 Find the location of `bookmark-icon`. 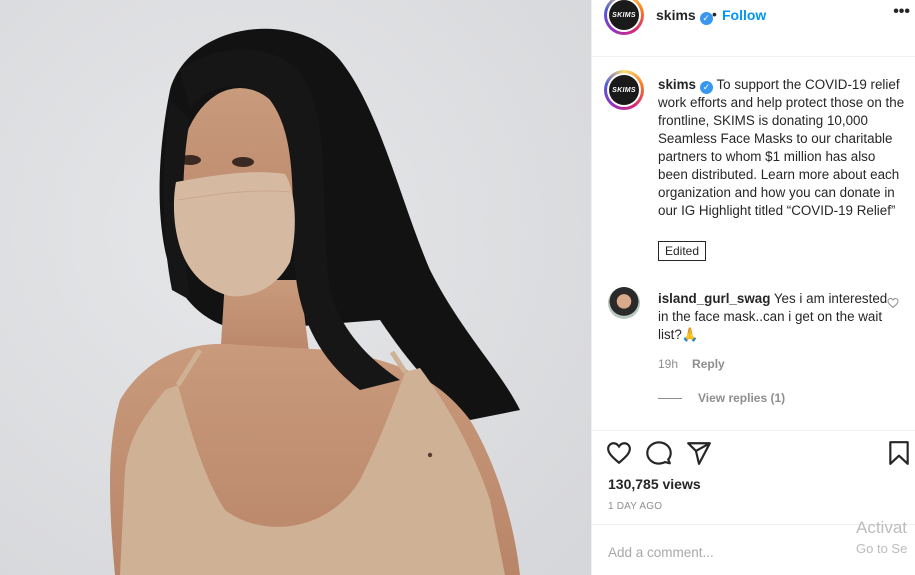

bookmark-icon is located at coordinates (899, 453).